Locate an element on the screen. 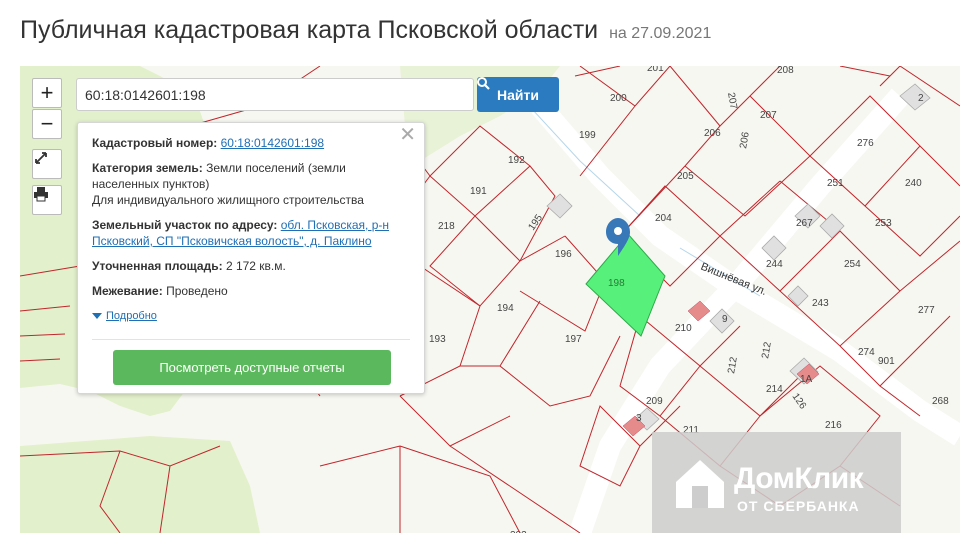 The height and width of the screenshot is (533, 960). svg-text: 205 is located at coordinates (685, 176).